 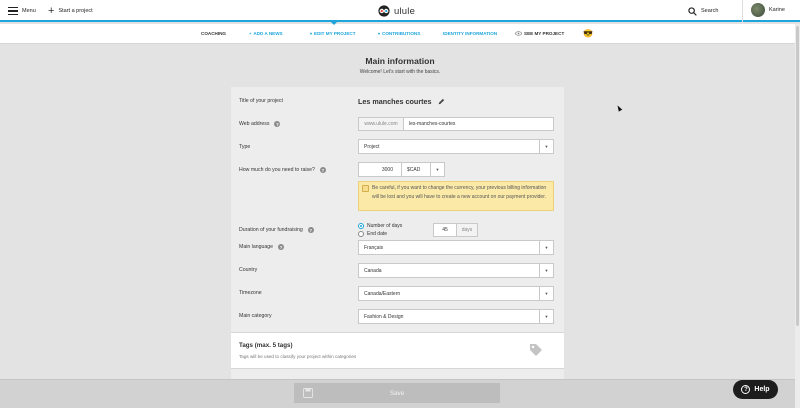 I want to click on save-button: Save, so click(x=397, y=393).